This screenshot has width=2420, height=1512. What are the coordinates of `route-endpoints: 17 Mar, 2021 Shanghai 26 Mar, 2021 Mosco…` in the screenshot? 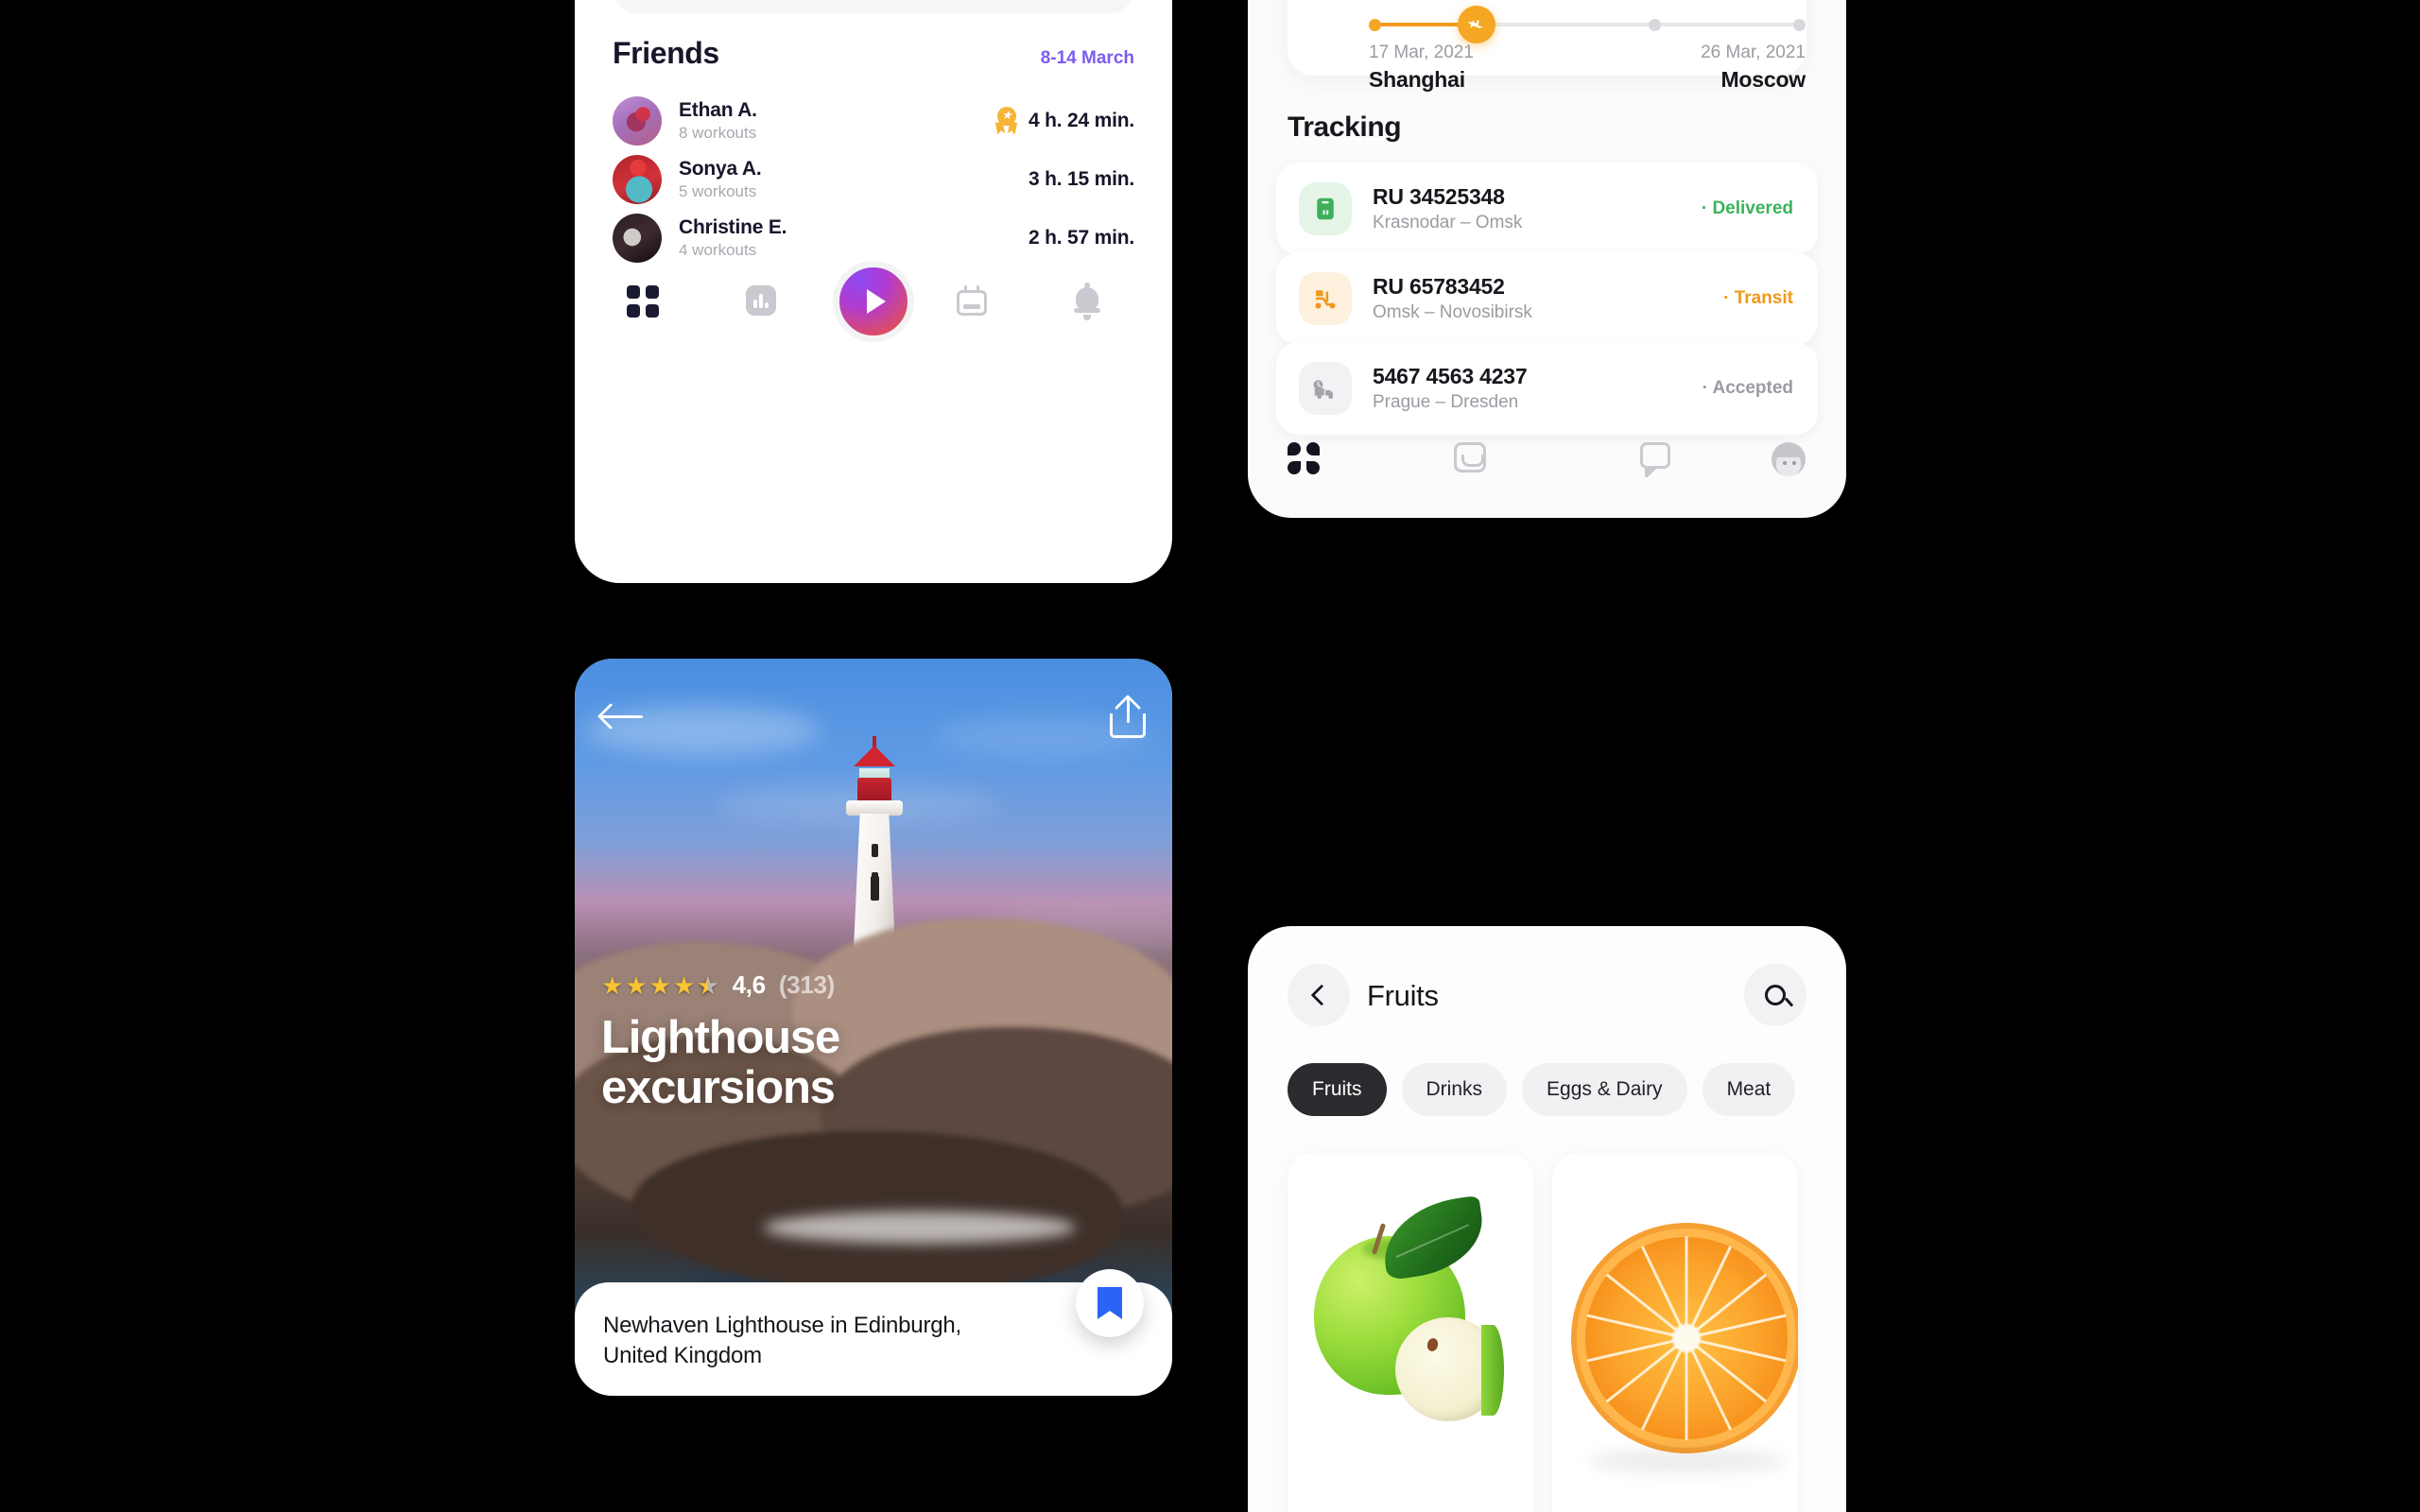 It's located at (1587, 68).